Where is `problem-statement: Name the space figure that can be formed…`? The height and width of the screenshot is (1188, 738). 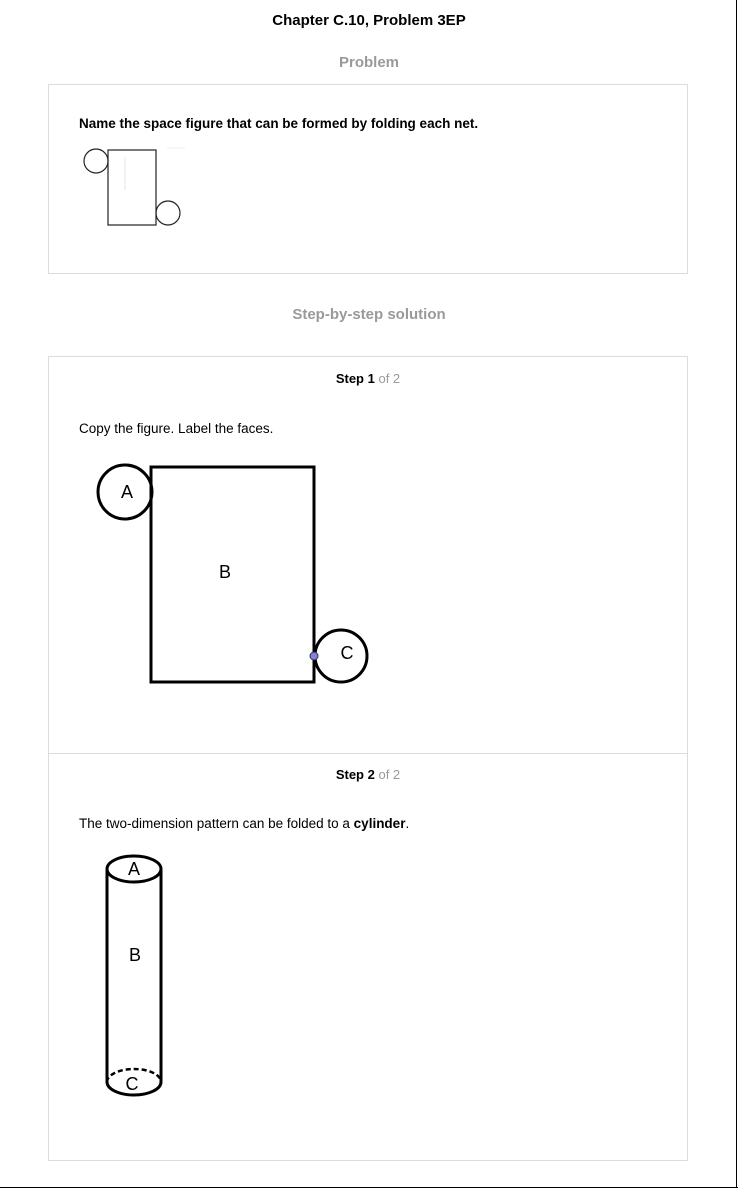
problem-statement: Name the space figure that can be formed… is located at coordinates (279, 123).